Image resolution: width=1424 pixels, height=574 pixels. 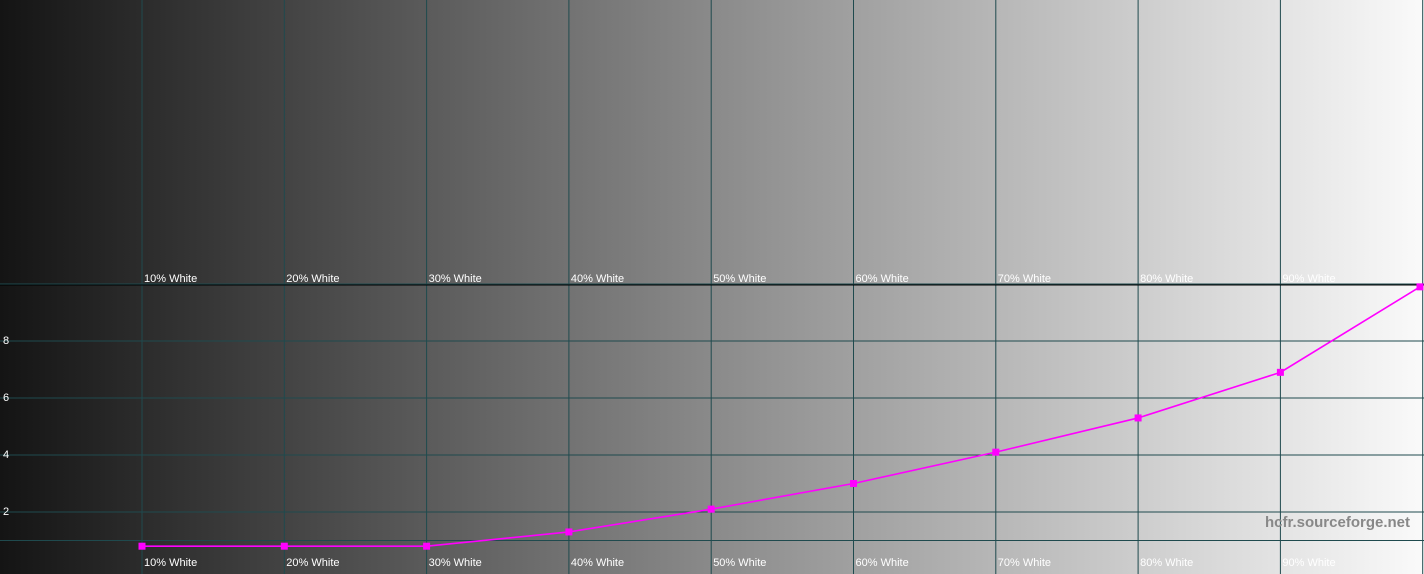 I want to click on watermark-text: hcfr.sourceforge.net, so click(x=1337, y=522).